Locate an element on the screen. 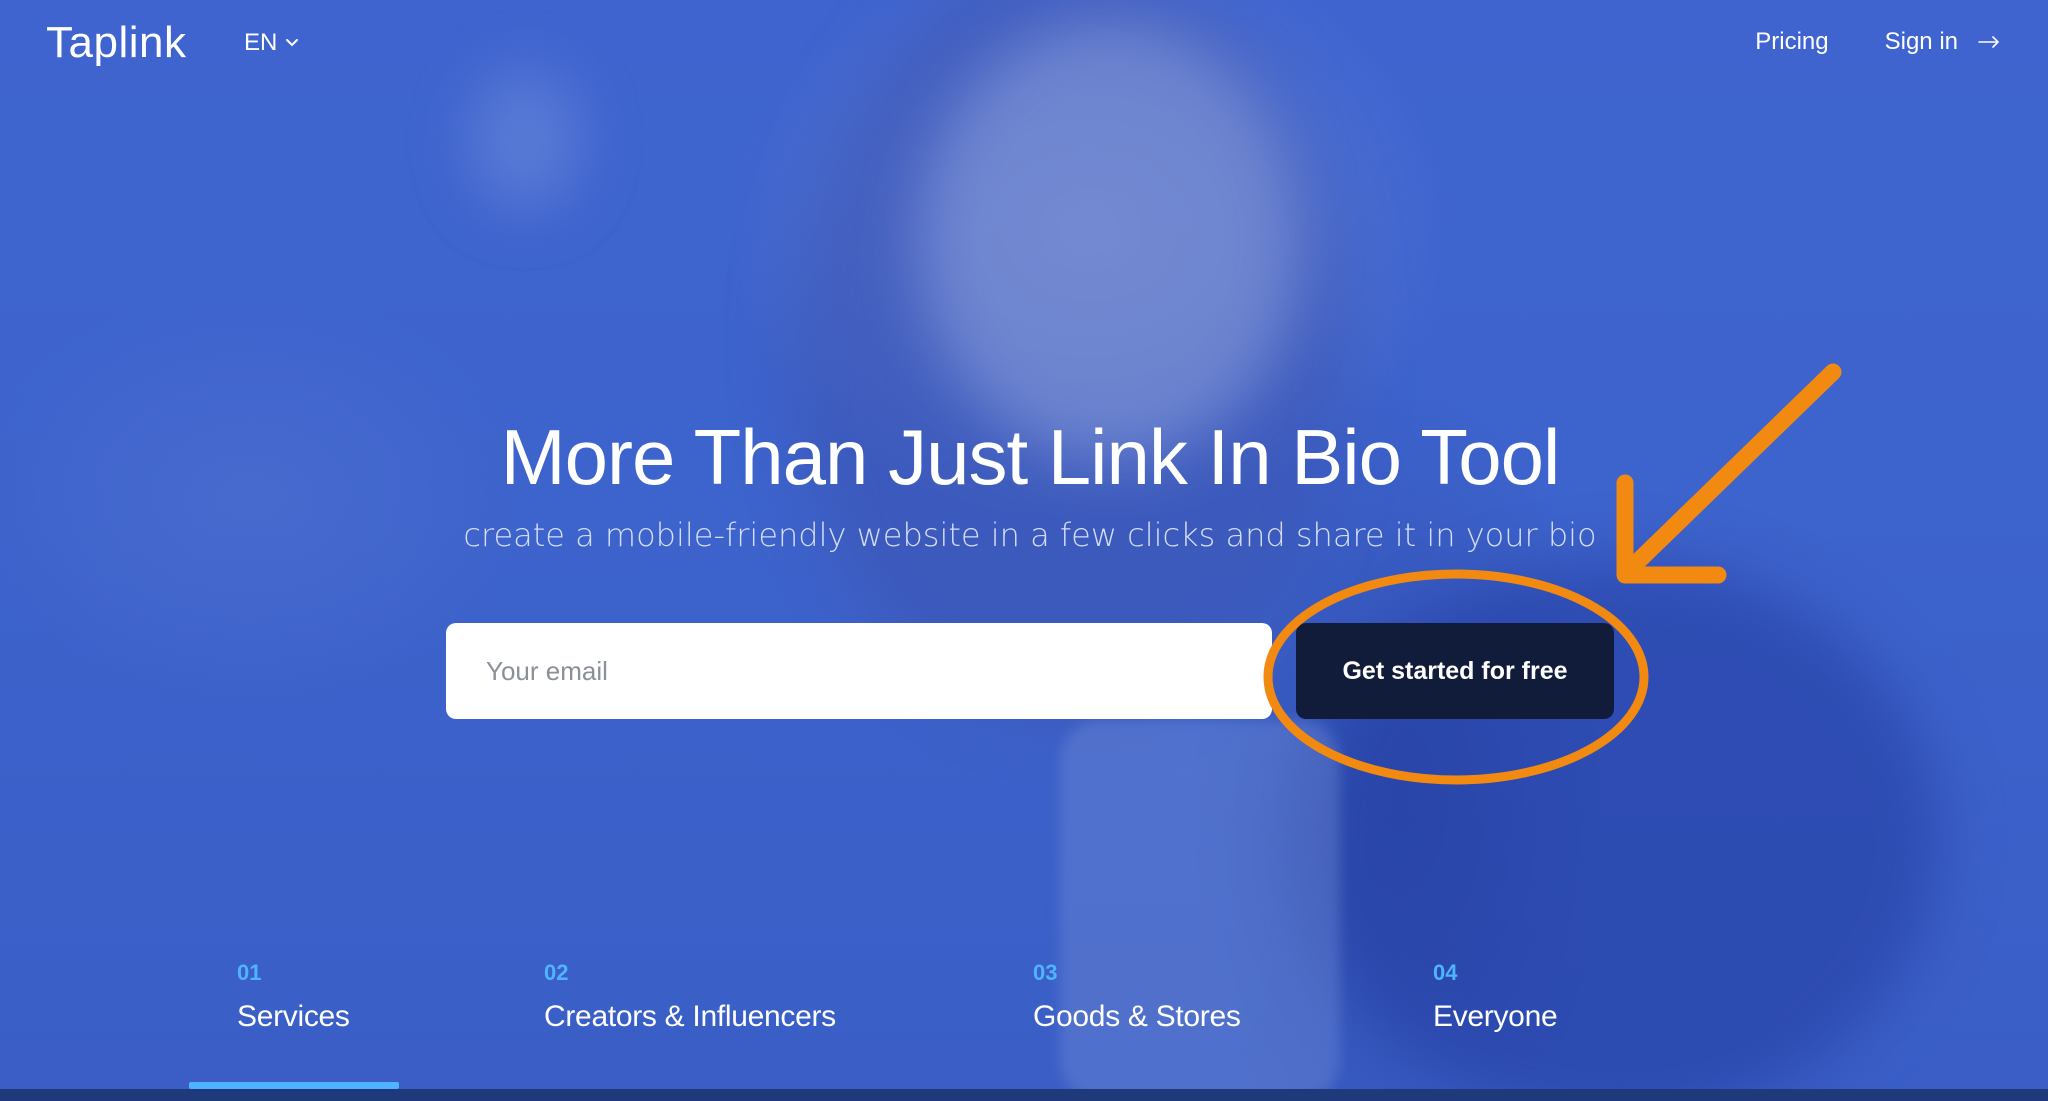 Image resolution: width=2048 pixels, height=1101 pixels. page-title: More Than Just Link In Bio Tool is located at coordinates (1030, 457).